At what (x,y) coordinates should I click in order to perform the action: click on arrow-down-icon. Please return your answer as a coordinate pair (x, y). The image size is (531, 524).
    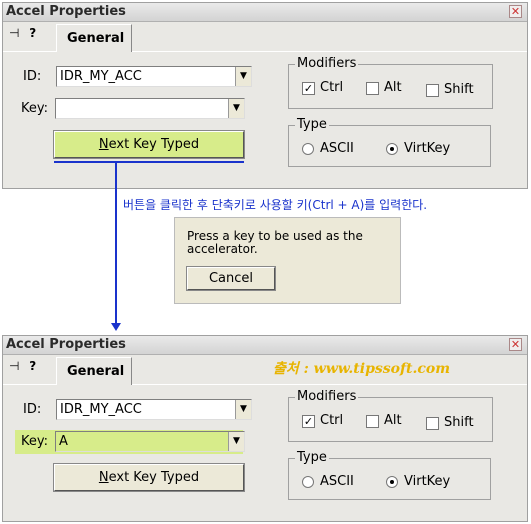
    Looking at the image, I should click on (116, 327).